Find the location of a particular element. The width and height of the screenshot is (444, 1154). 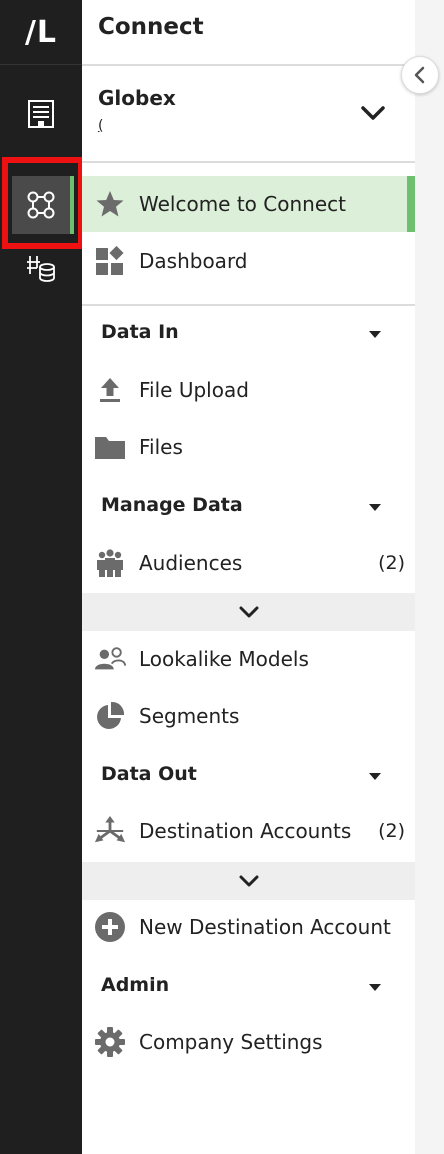

lookalike-icon is located at coordinates (110, 659).